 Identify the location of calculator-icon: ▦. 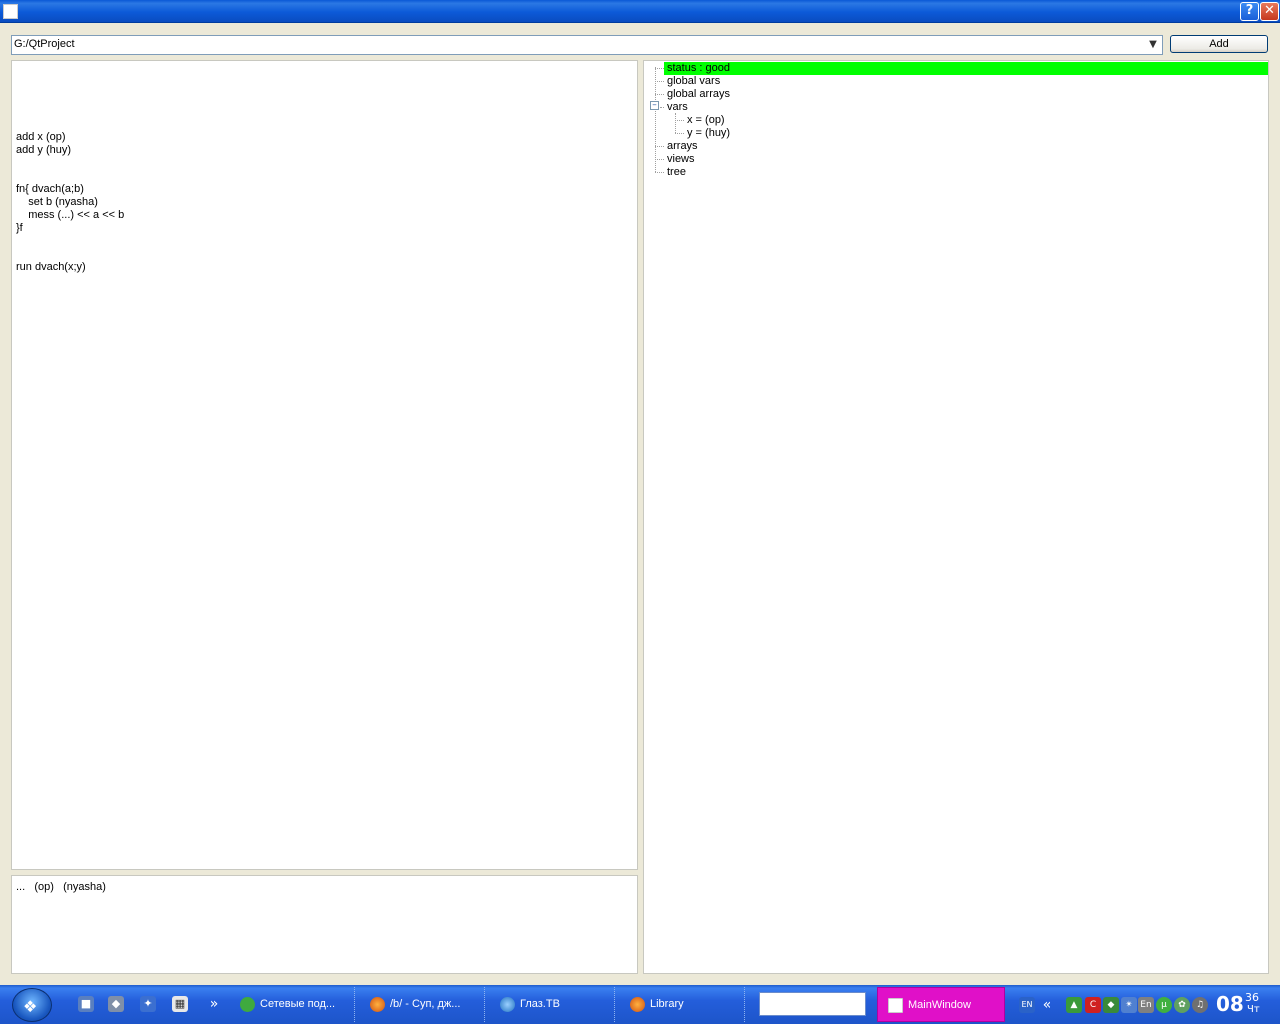
(180, 1004).